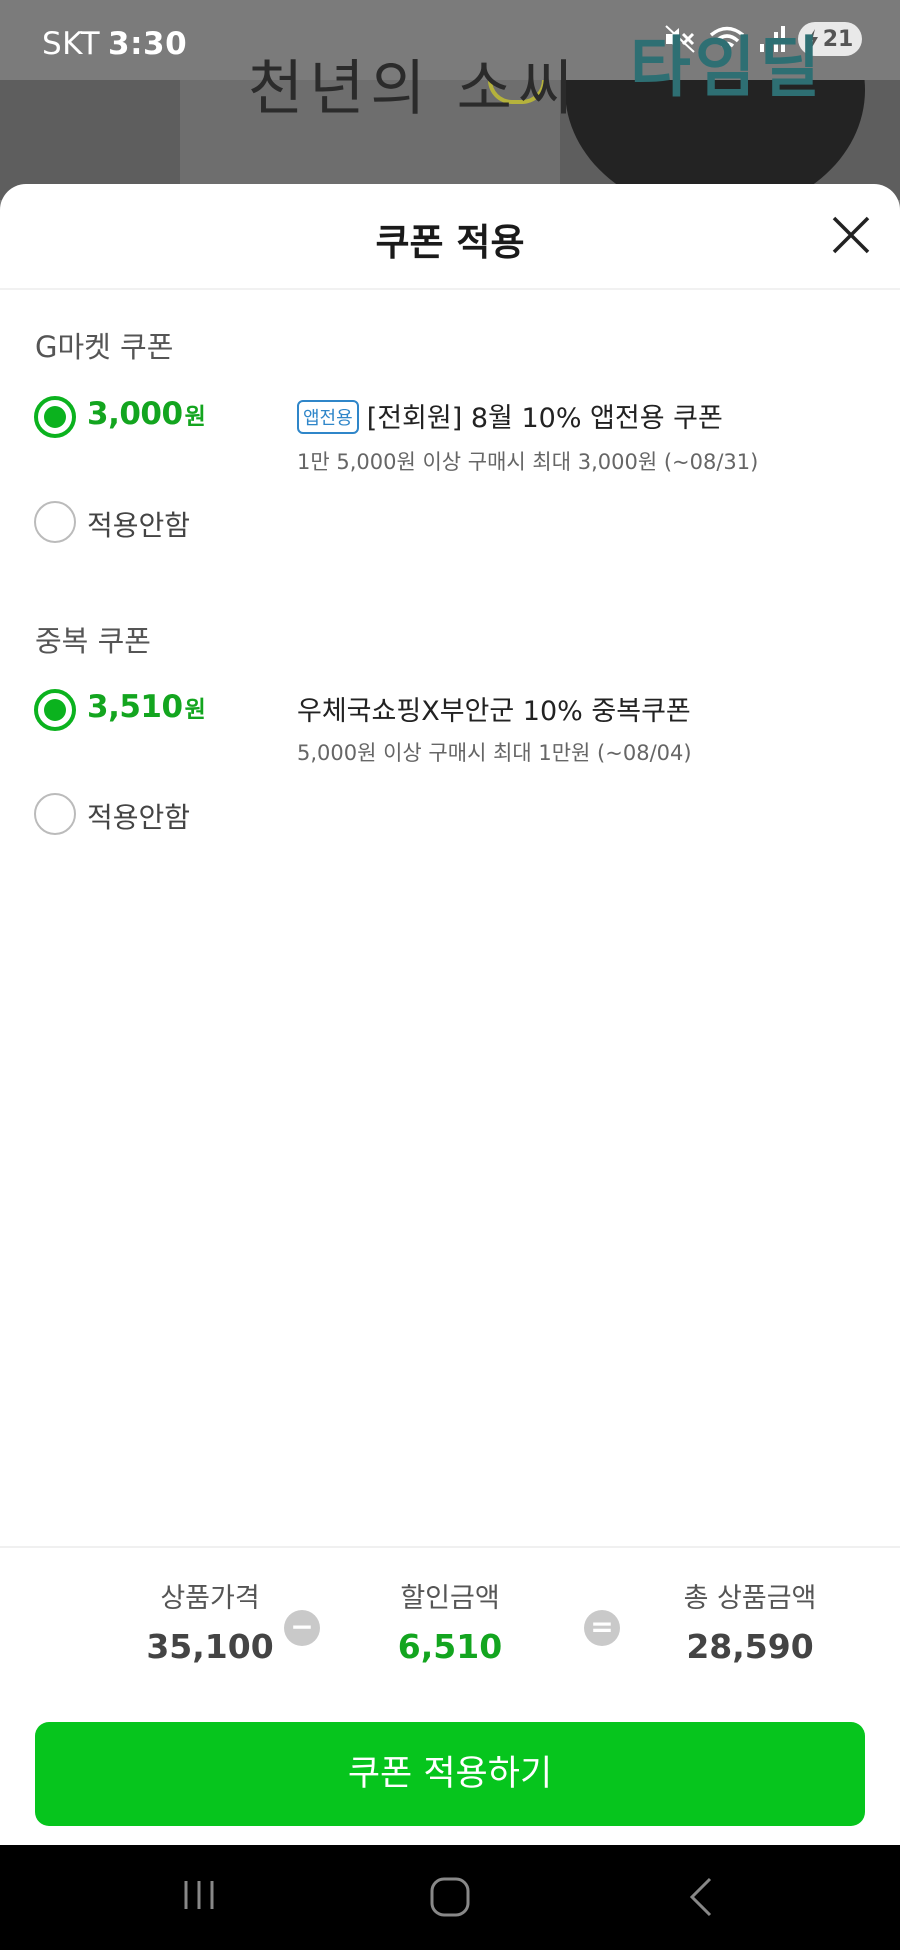 The height and width of the screenshot is (1950, 900). I want to click on summary-total: 총 상품금액 28,590, so click(750, 1621).